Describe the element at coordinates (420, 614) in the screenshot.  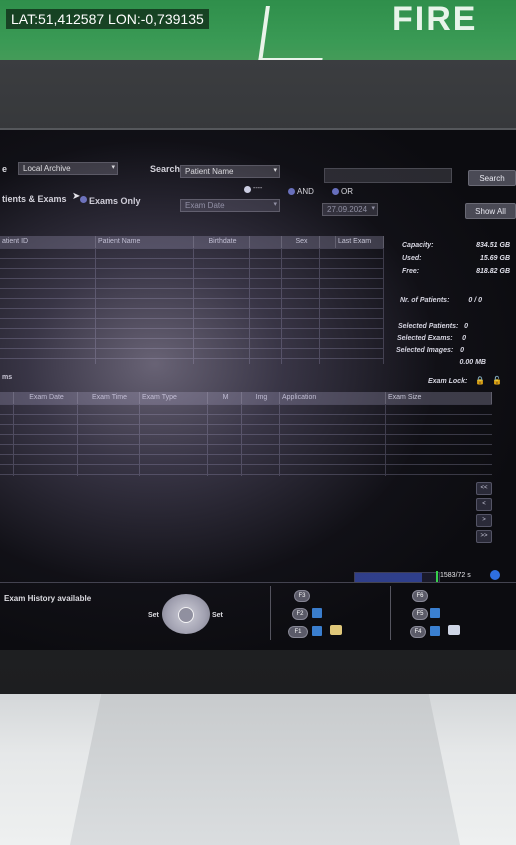
I see `f5-button: F5` at that location.